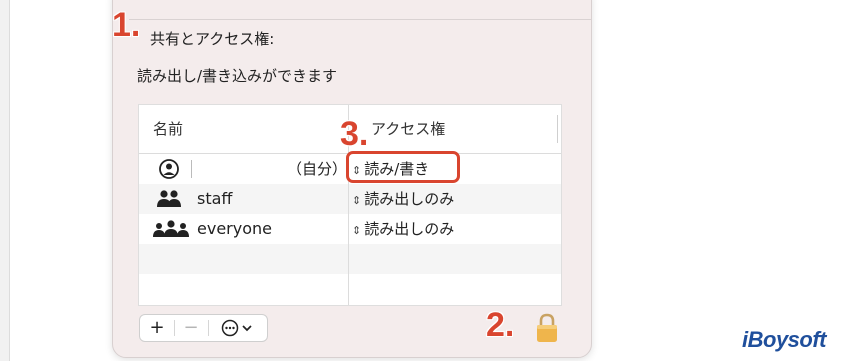 The height and width of the screenshot is (361, 850). Describe the element at coordinates (237, 76) in the screenshot. I see `permission-status-text: 読み出し/書き込みができます` at that location.